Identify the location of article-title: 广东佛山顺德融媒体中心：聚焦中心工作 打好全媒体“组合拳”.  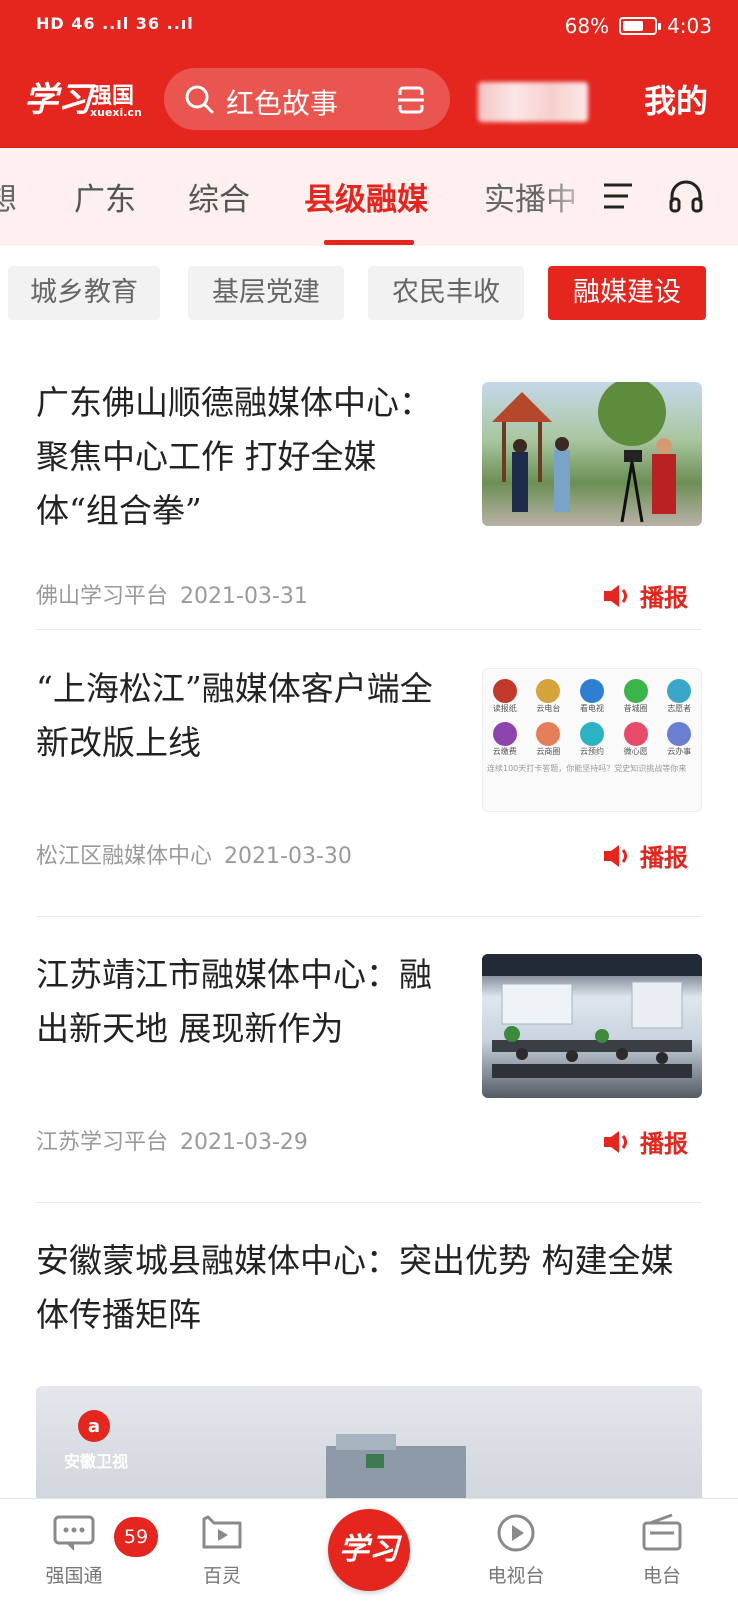
(236, 457).